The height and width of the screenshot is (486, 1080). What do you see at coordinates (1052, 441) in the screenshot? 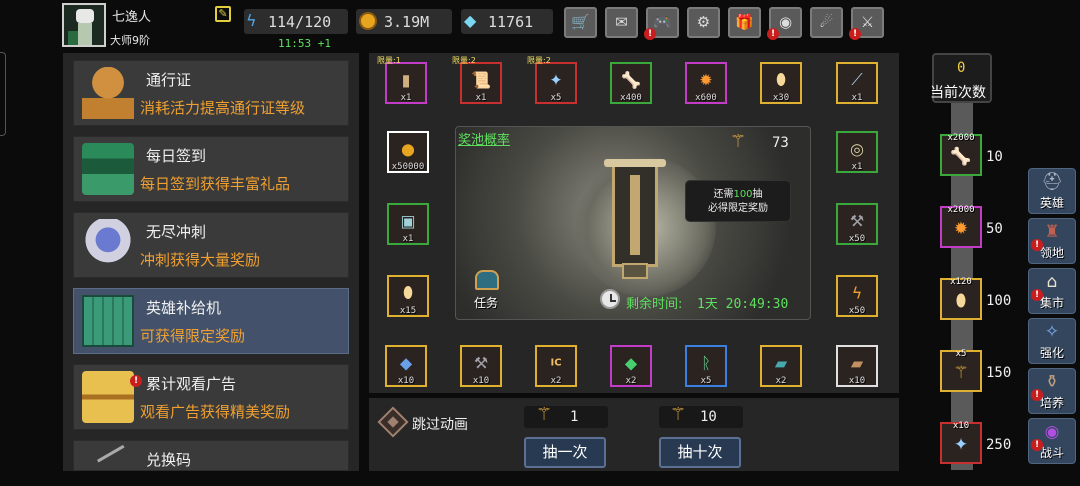
I see `nav-portal: ◉ 战斗!` at bounding box center [1052, 441].